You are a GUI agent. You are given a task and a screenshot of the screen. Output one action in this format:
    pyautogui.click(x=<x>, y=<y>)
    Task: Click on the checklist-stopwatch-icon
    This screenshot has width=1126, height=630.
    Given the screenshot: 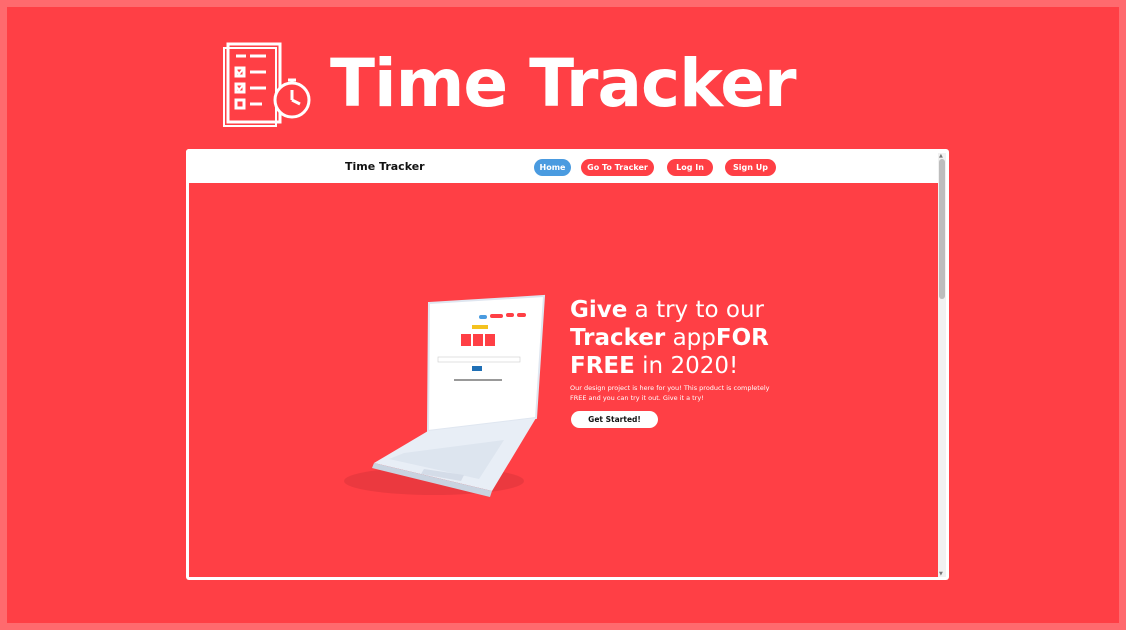 What is the action you would take?
    pyautogui.click(x=267, y=84)
    